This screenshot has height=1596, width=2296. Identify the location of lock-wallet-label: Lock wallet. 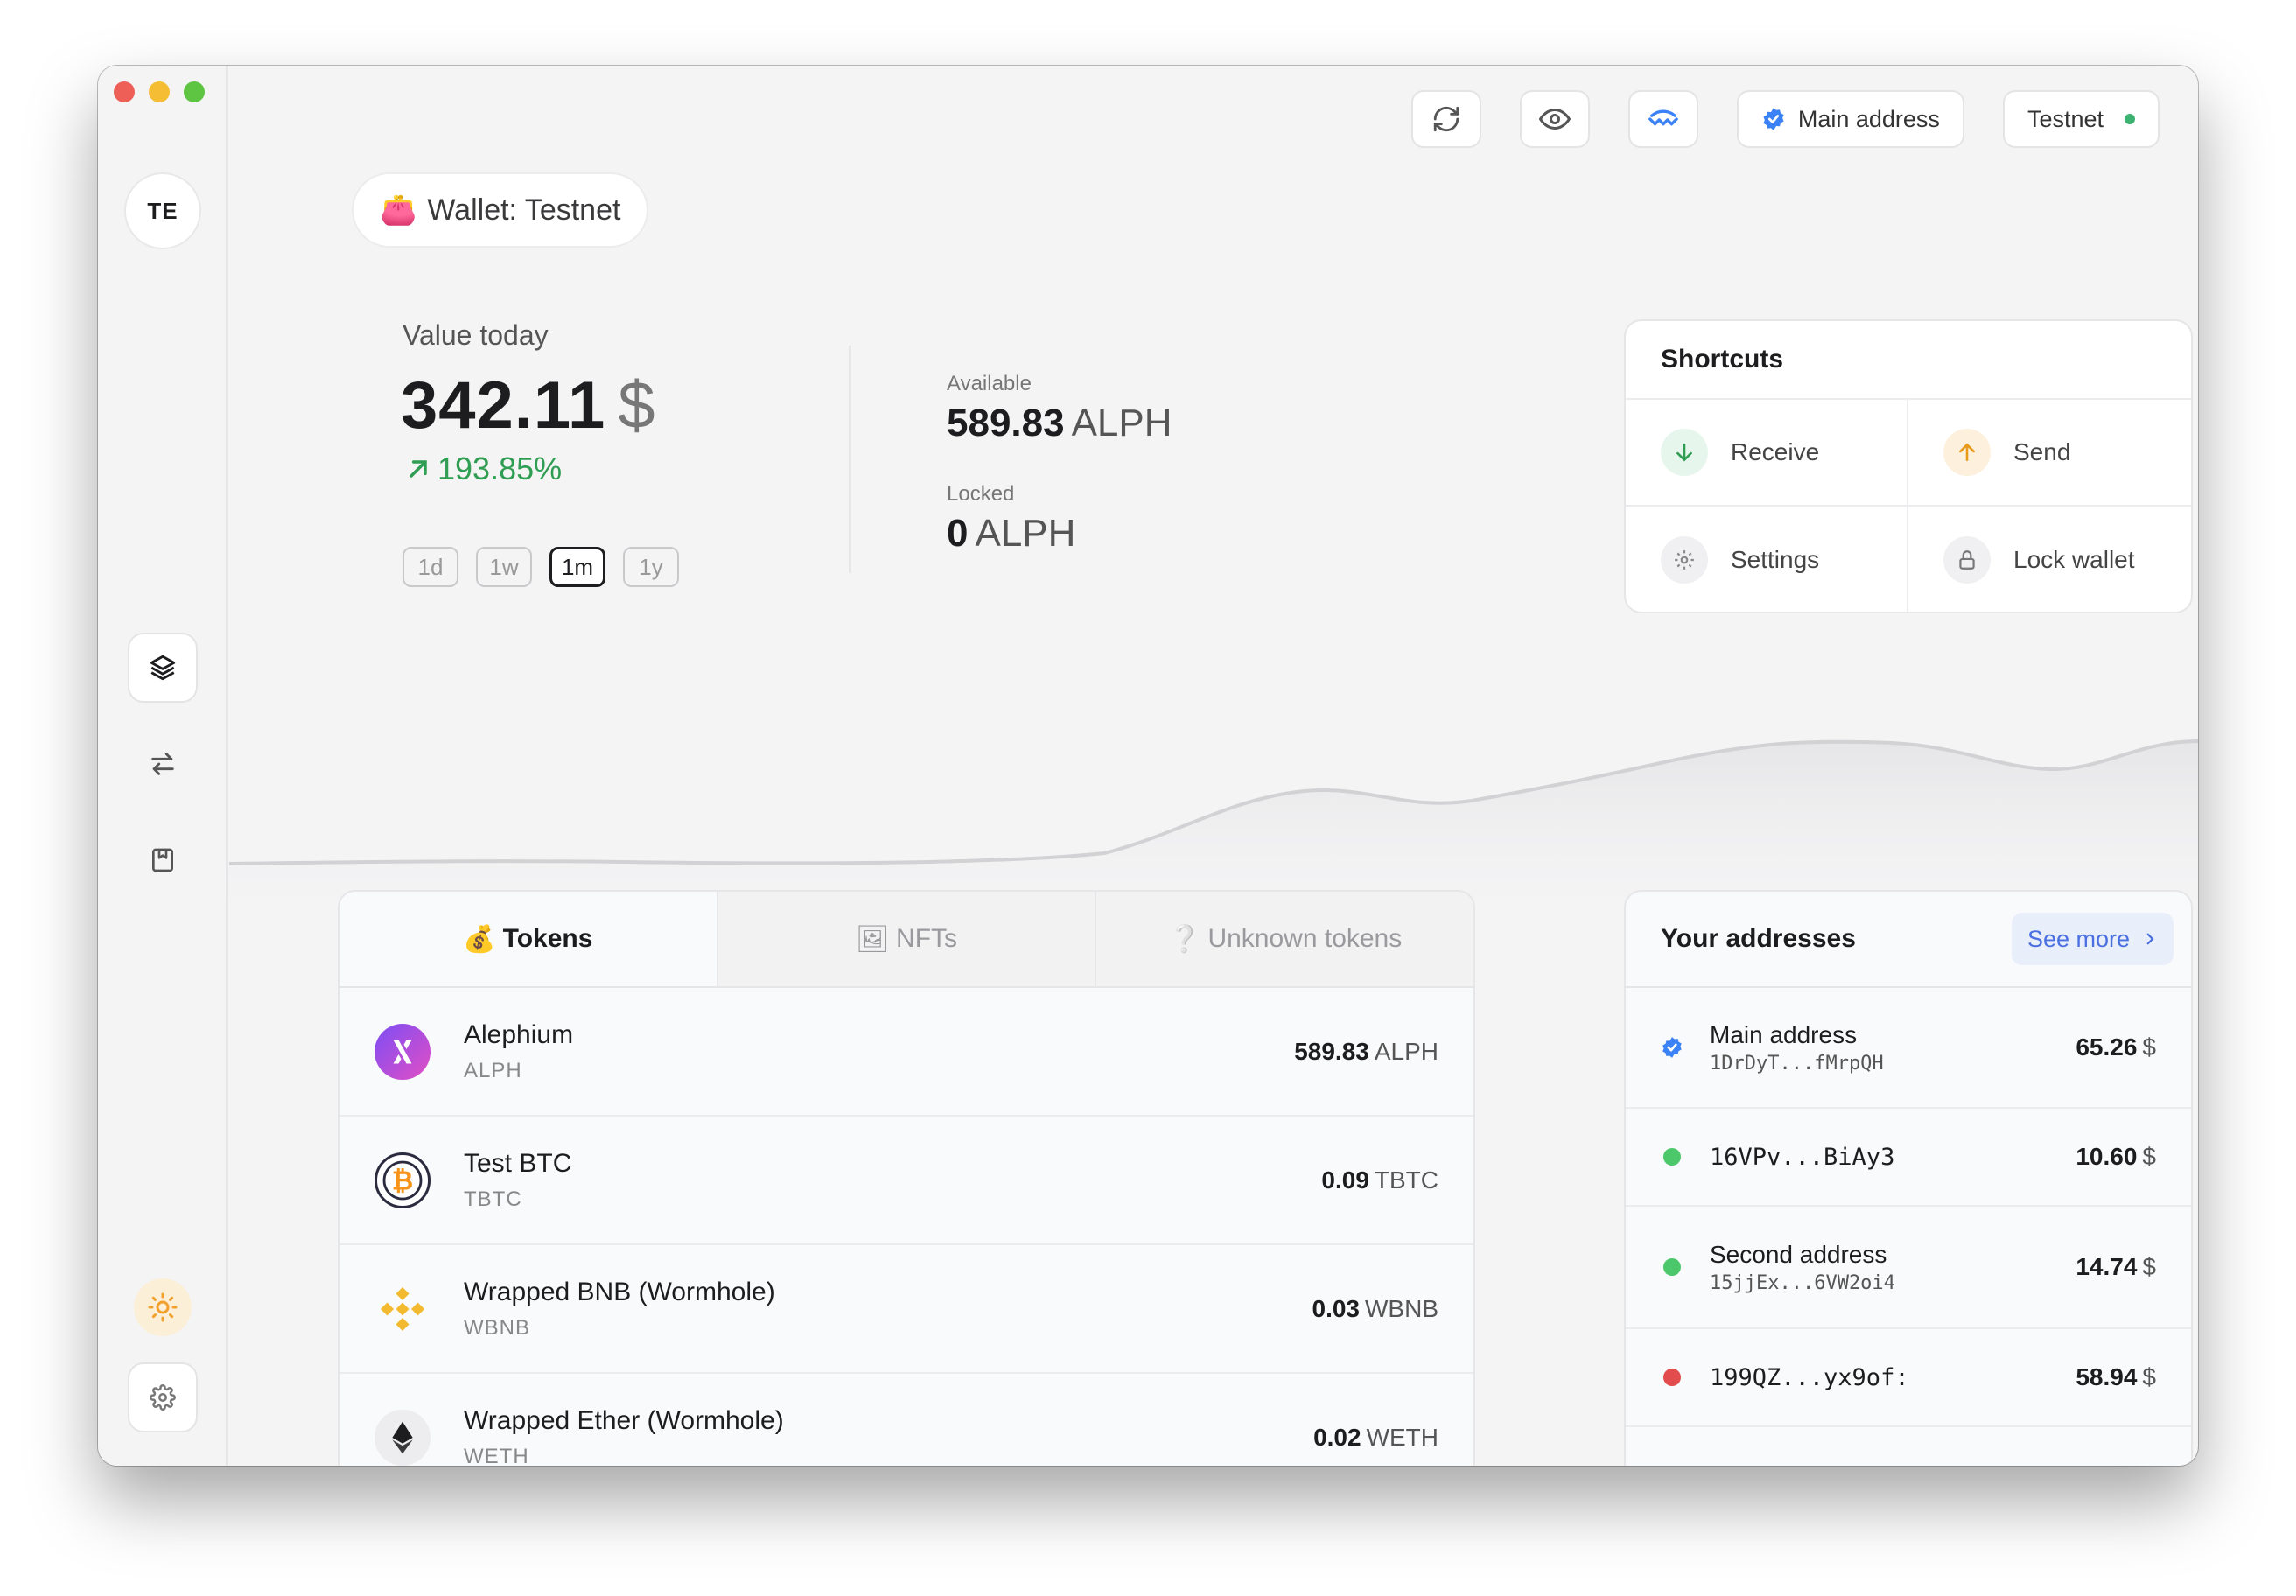
(2074, 559).